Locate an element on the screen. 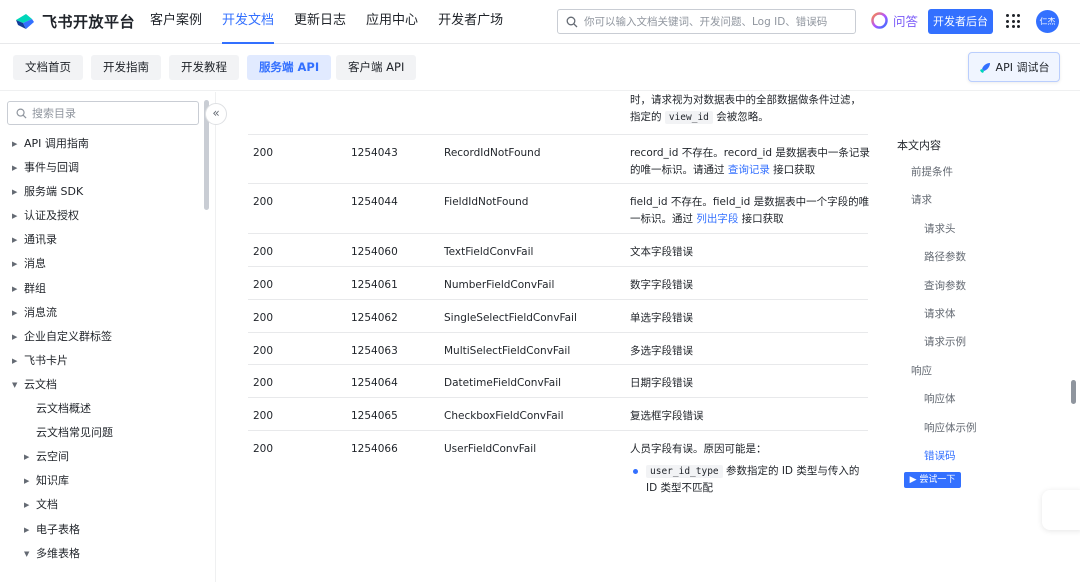 The image size is (1080, 582). try-it-button: ▶ 尝试一下 is located at coordinates (932, 480).